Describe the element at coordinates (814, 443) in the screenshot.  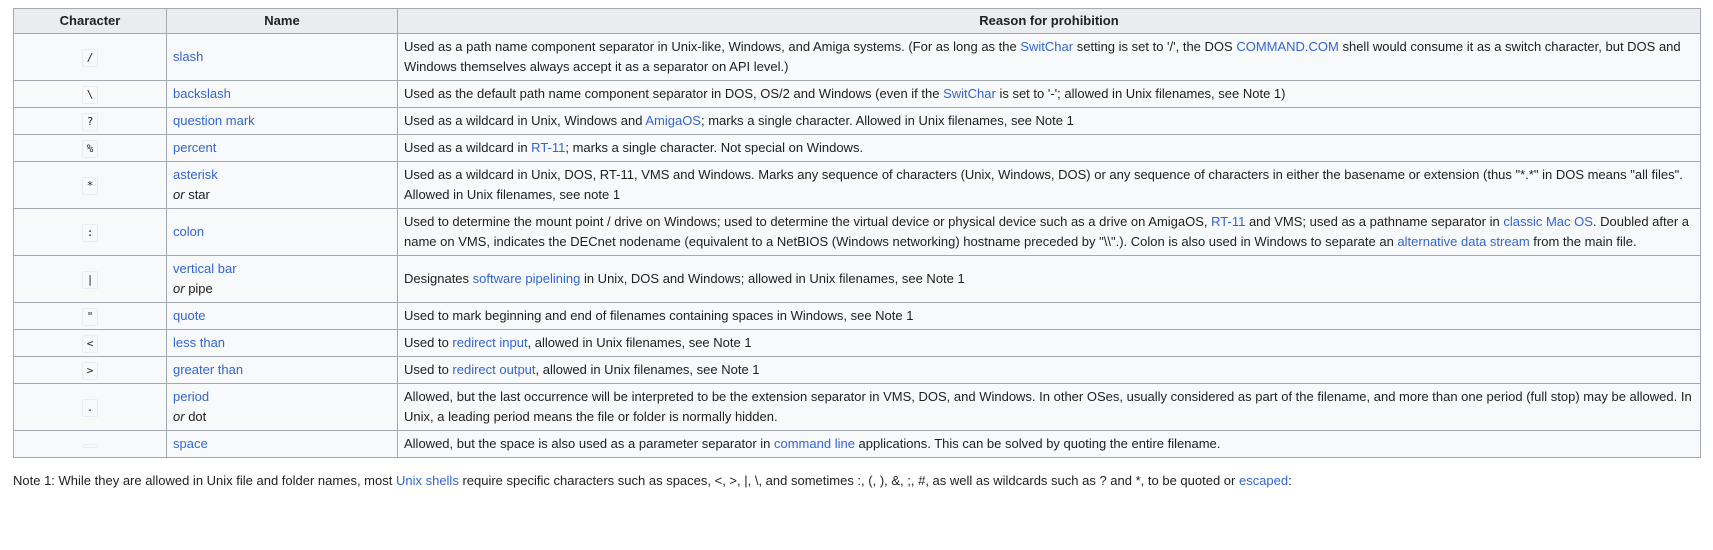
I see `link-command-line: command line` at that location.